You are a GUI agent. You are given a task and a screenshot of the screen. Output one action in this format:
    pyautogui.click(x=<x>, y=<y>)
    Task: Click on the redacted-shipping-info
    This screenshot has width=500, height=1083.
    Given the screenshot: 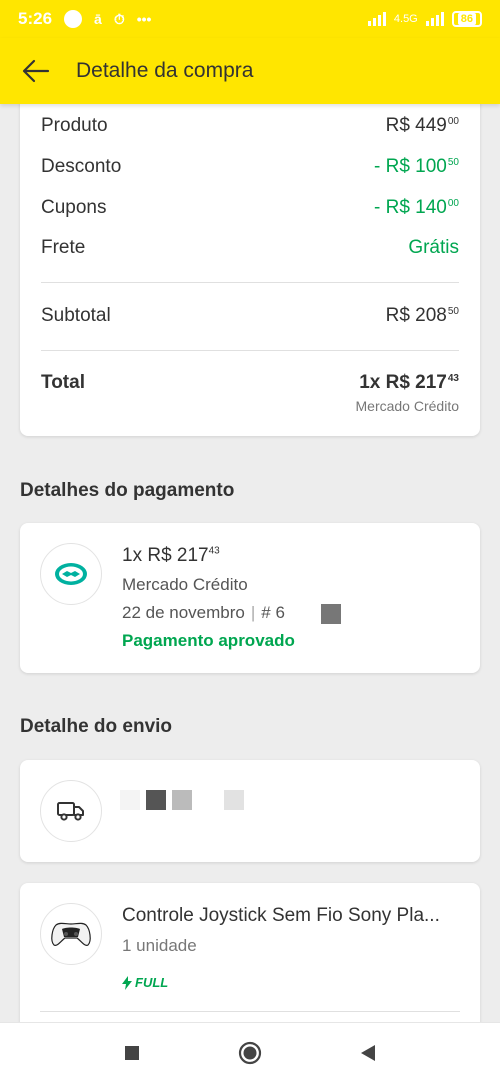 What is the action you would take?
    pyautogui.click(x=182, y=800)
    